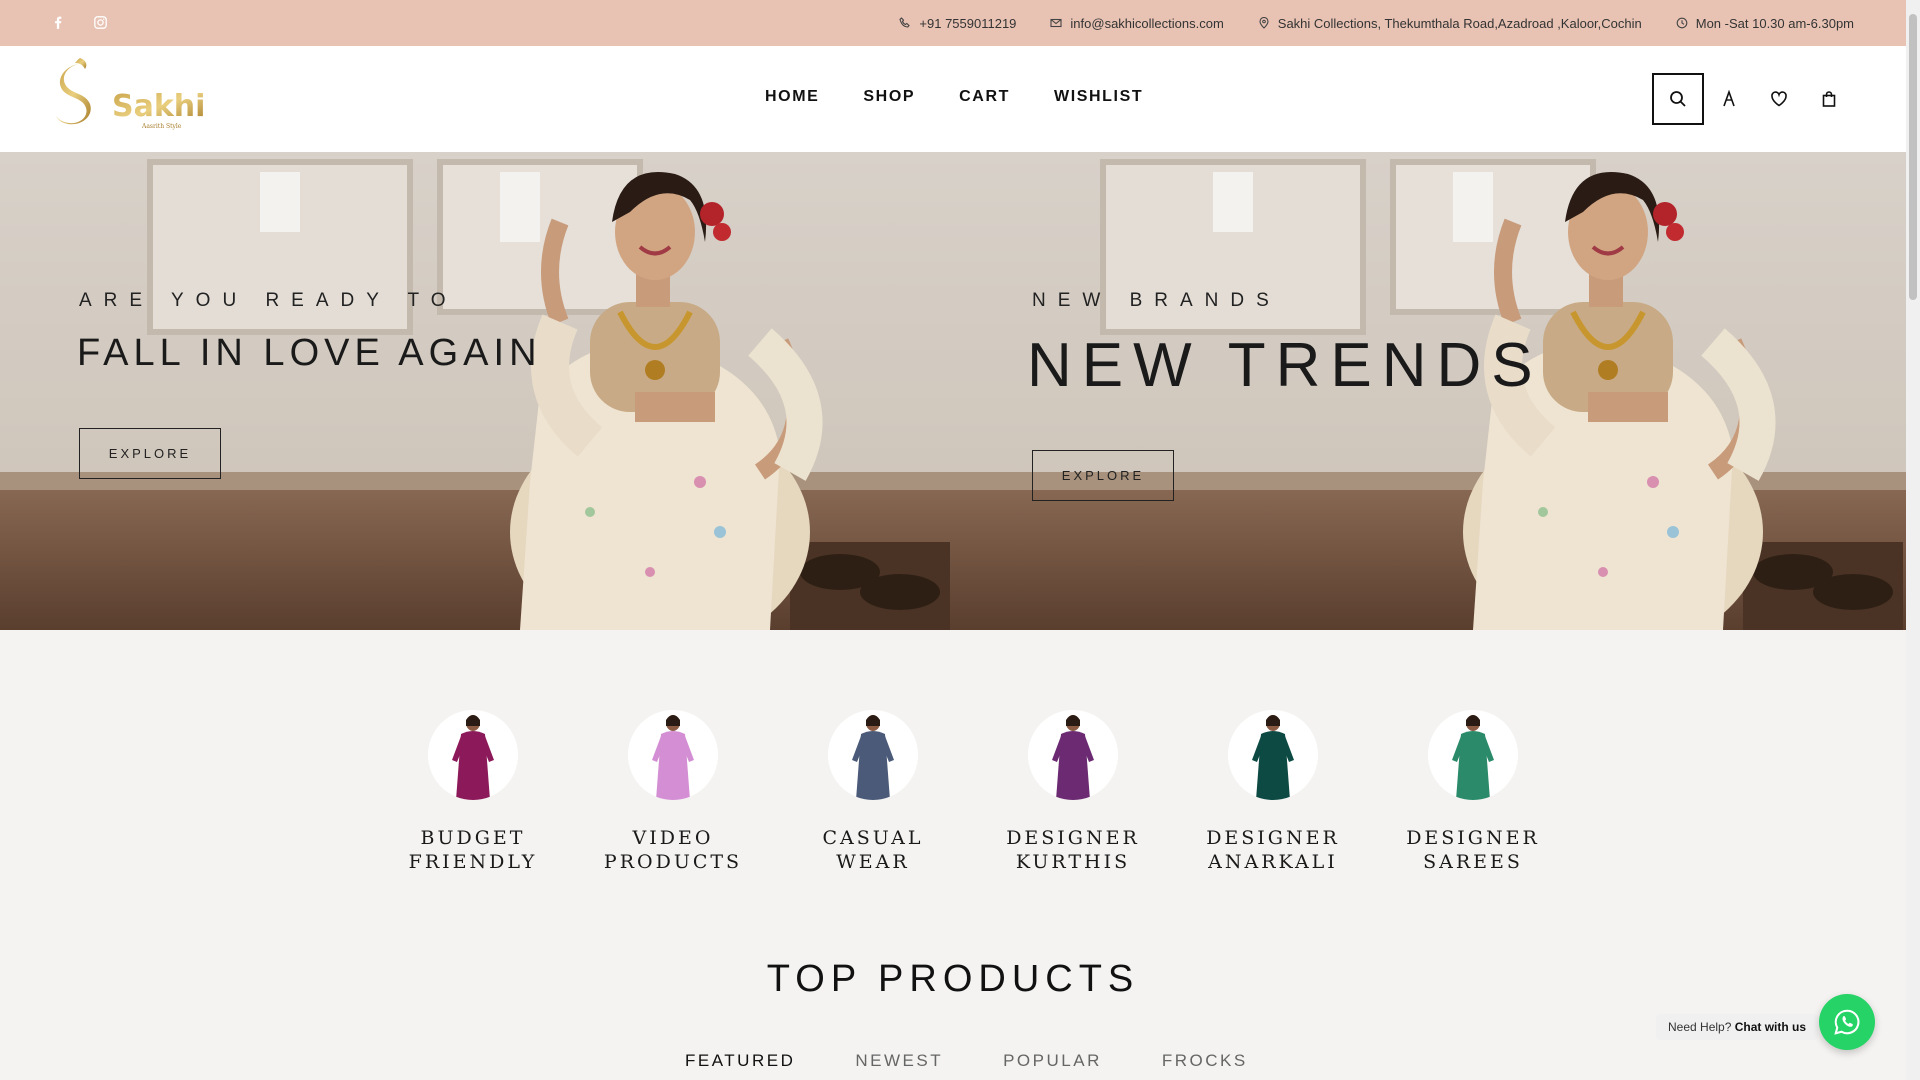 The width and height of the screenshot is (1920, 1080). Describe the element at coordinates (968, 23) in the screenshot. I see `phone-number: +91 7559011219` at that location.